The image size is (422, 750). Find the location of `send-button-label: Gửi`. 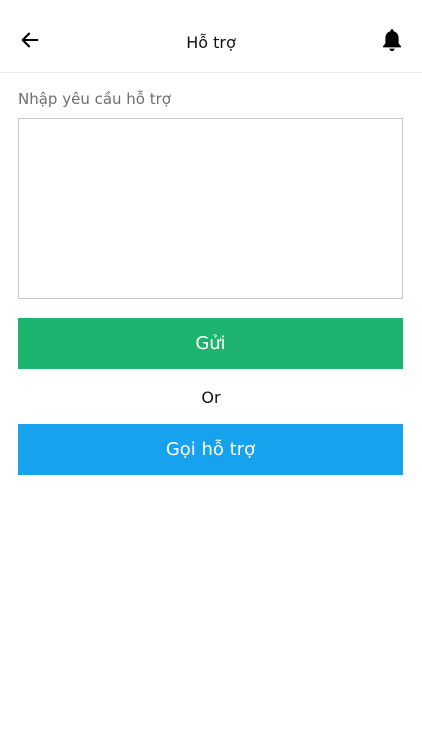

send-button-label: Gửi is located at coordinates (210, 343).